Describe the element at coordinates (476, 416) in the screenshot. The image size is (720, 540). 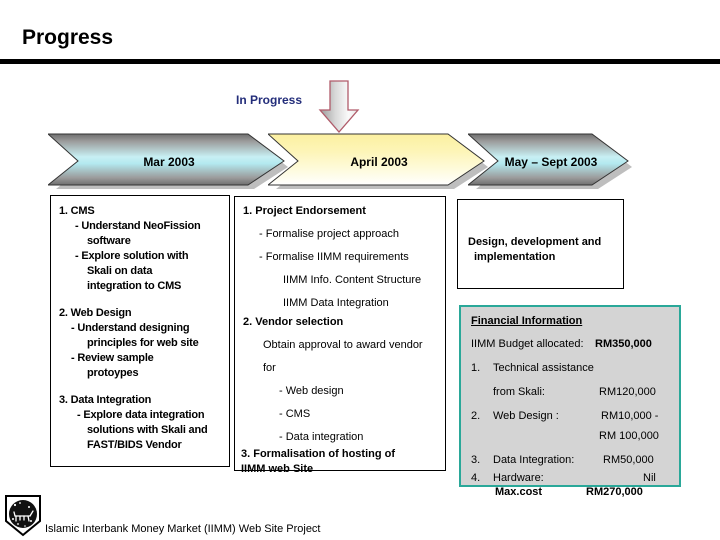
I see `financial-row-num: 2.` at that location.